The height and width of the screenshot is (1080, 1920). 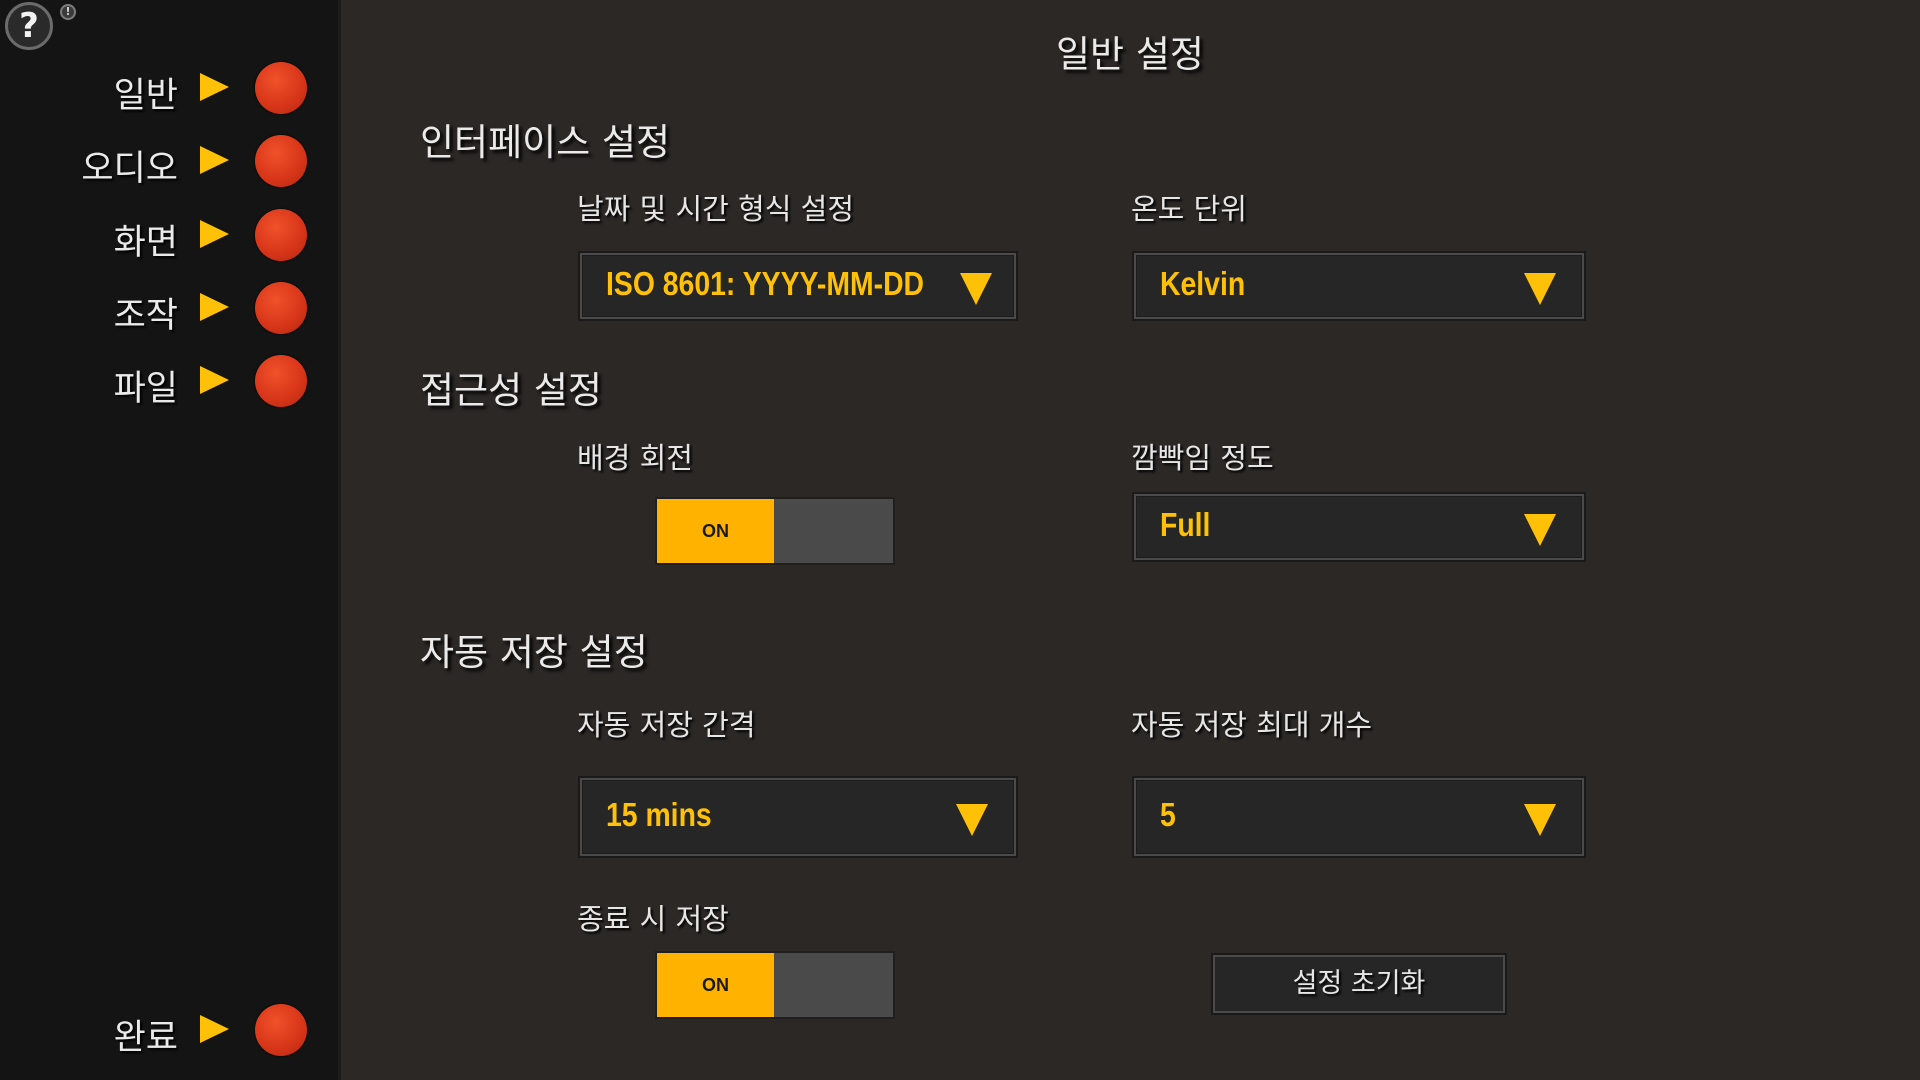 I want to click on help-icon: ?, so click(x=29, y=26).